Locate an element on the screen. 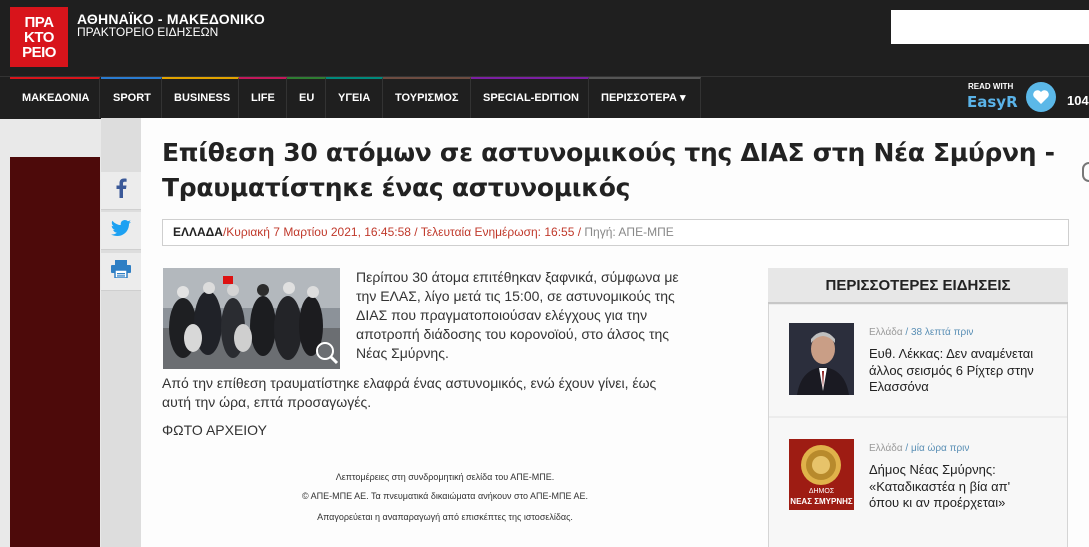 The width and height of the screenshot is (1089, 547). nav-item-tourismos: ΤΟΥΡΙΣΜΟΣ is located at coordinates (427, 97).